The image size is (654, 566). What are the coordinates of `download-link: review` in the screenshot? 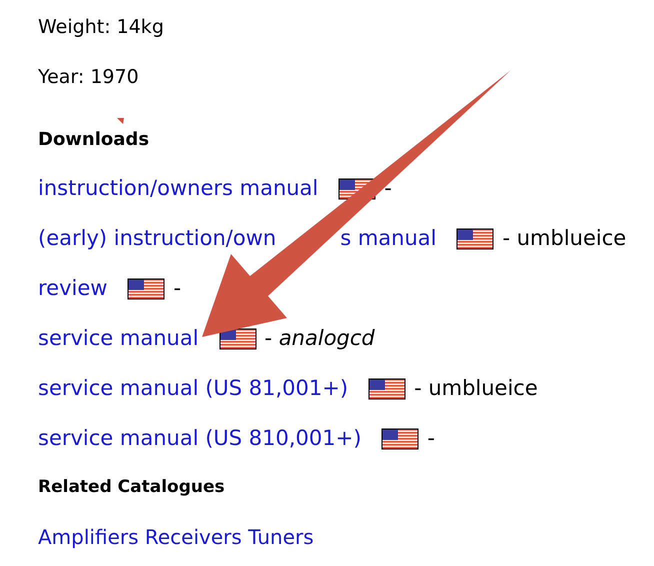 It's located at (73, 289).